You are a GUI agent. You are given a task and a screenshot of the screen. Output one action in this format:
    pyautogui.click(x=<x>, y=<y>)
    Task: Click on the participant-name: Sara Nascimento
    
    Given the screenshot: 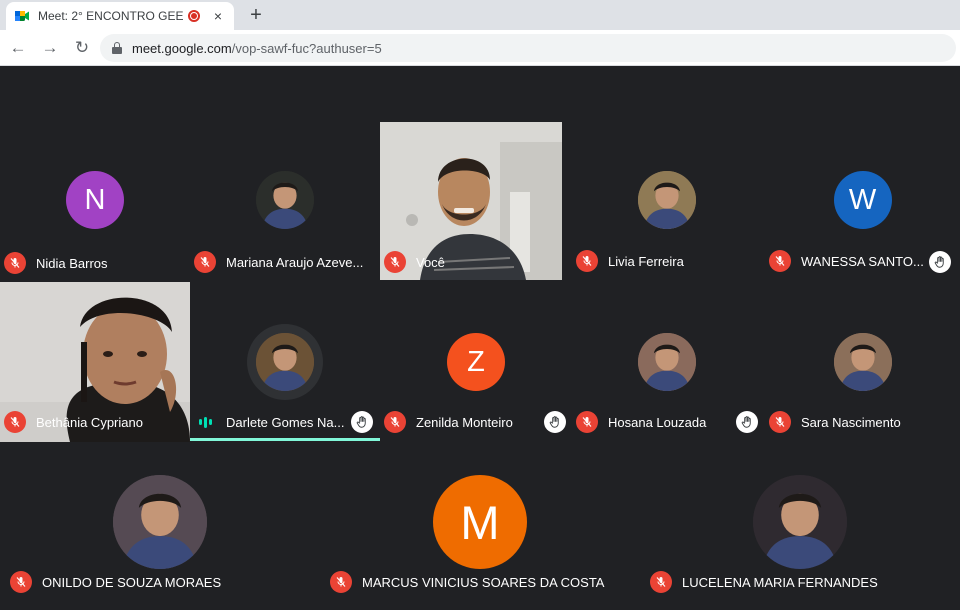 What is the action you would take?
    pyautogui.click(x=851, y=422)
    